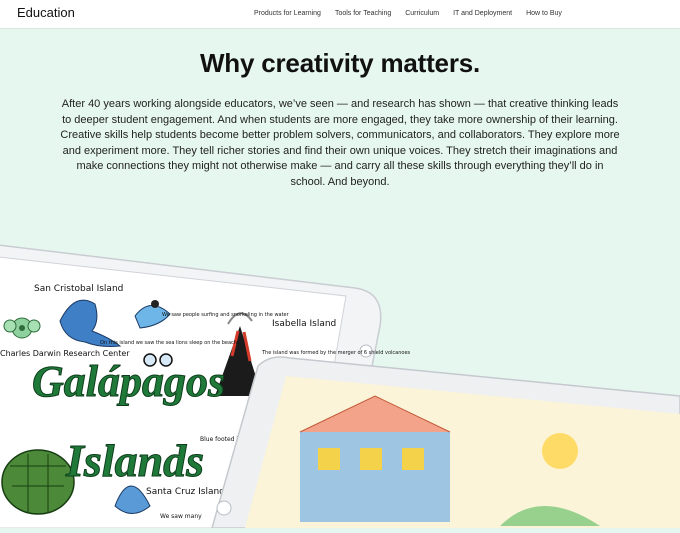  What do you see at coordinates (287, 13) in the screenshot?
I see `nav-item-products-for-learning: Products for Learning` at bounding box center [287, 13].